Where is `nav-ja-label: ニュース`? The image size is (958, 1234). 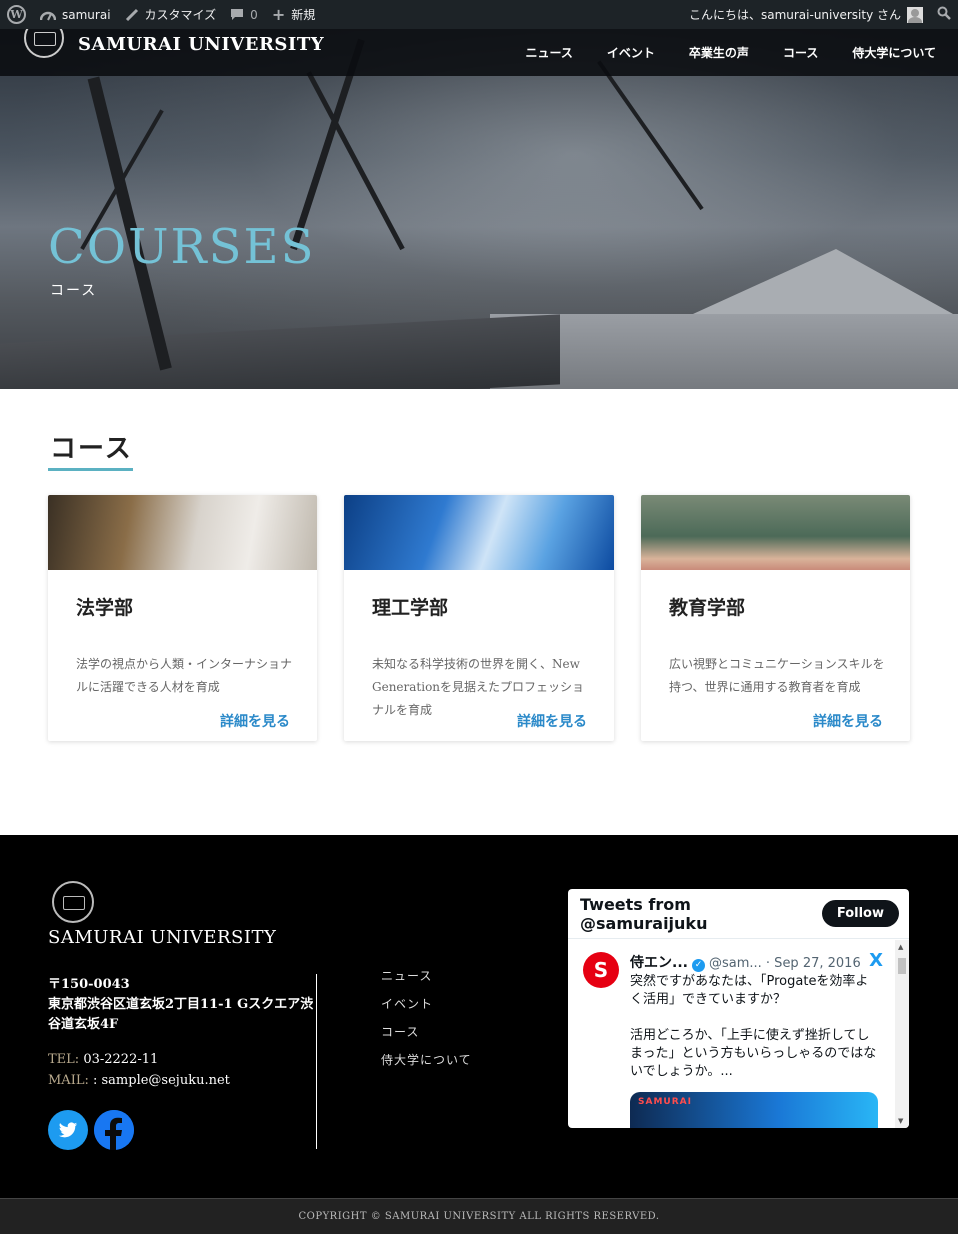 nav-ja-label: ニュース is located at coordinates (549, 53).